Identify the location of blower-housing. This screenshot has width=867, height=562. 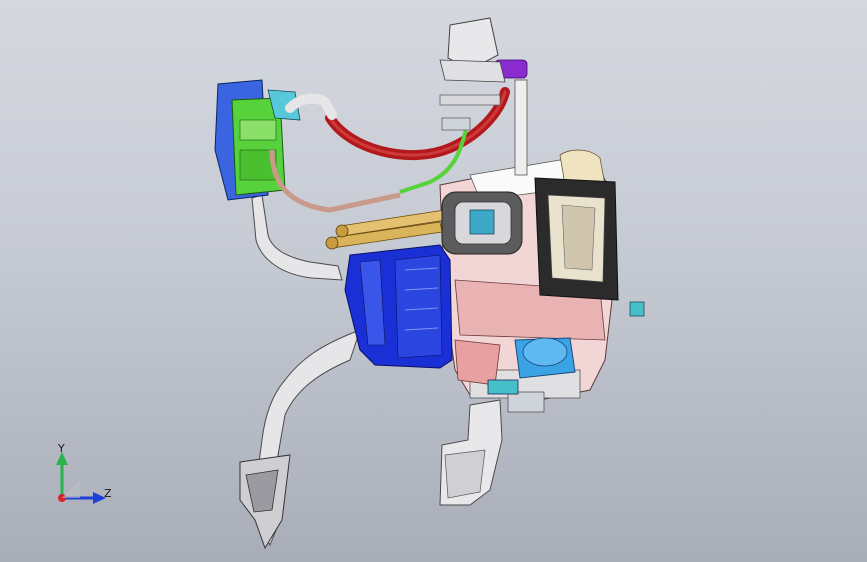
(398, 306).